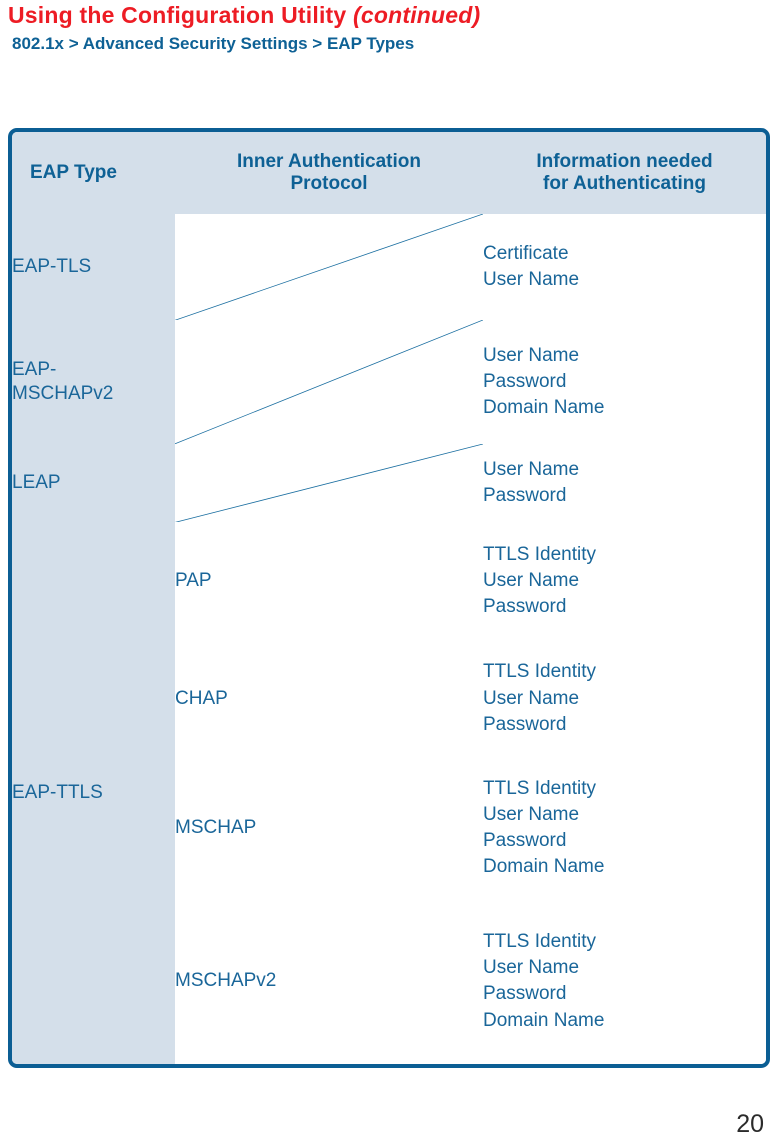  What do you see at coordinates (34, 370) in the screenshot?
I see `eap-type-label: EAP-` at bounding box center [34, 370].